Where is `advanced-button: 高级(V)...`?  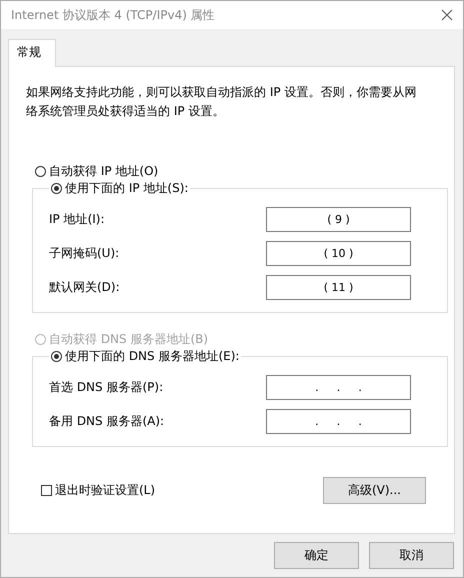 advanced-button: 高级(V)... is located at coordinates (374, 490).